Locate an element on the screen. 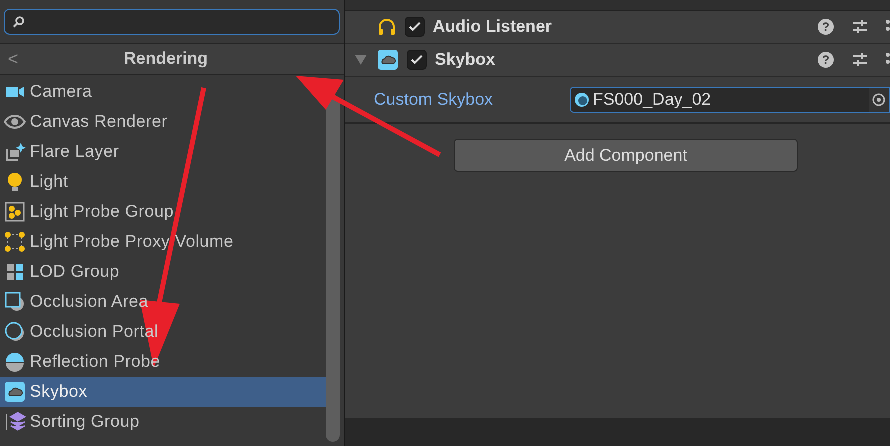 The image size is (890, 446). component-title: Audio Listener is located at coordinates (493, 27).